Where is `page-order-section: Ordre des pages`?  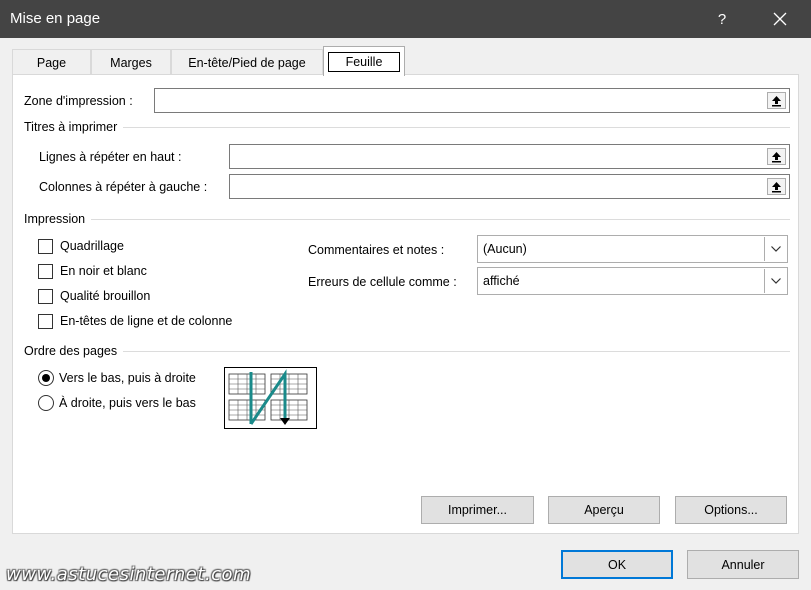
page-order-section: Ordre des pages is located at coordinates (407, 351).